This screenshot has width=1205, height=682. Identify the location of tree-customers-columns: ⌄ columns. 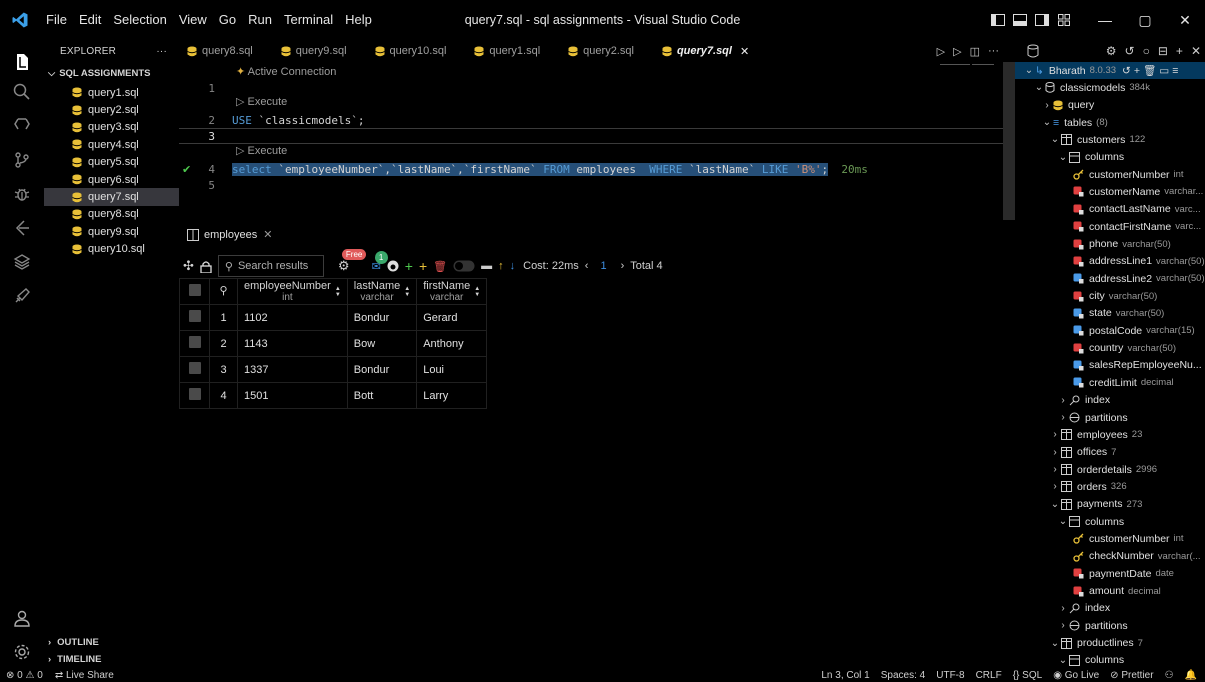
(1069, 157).